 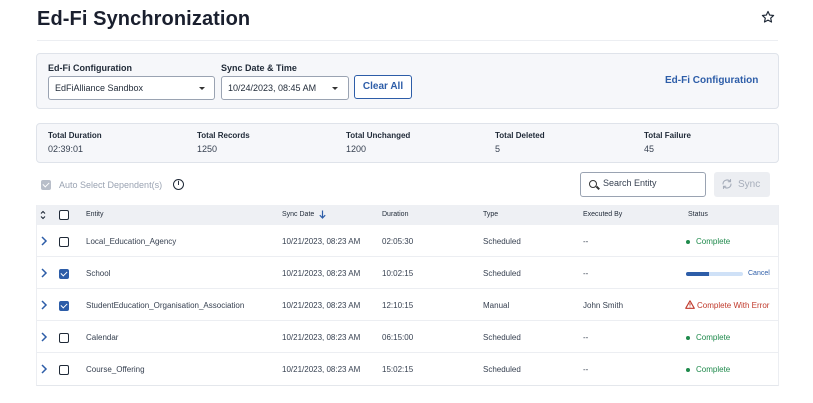 I want to click on cell-entity: School, so click(x=98, y=273).